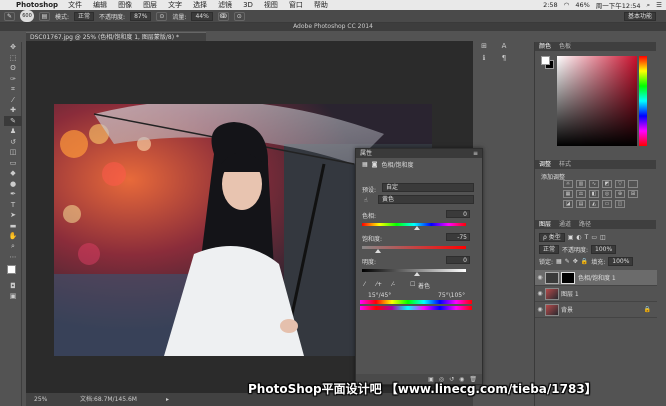 The image size is (666, 406). I want to click on color-fg-swatch, so click(545, 60).